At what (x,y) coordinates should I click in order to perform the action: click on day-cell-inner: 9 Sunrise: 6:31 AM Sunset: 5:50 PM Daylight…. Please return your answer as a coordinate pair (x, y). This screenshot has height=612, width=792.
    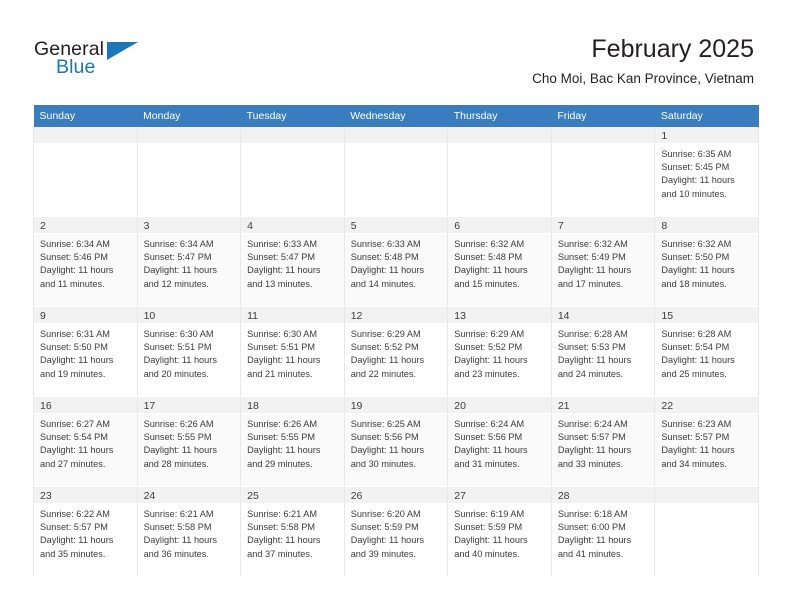
    Looking at the image, I should click on (85, 351).